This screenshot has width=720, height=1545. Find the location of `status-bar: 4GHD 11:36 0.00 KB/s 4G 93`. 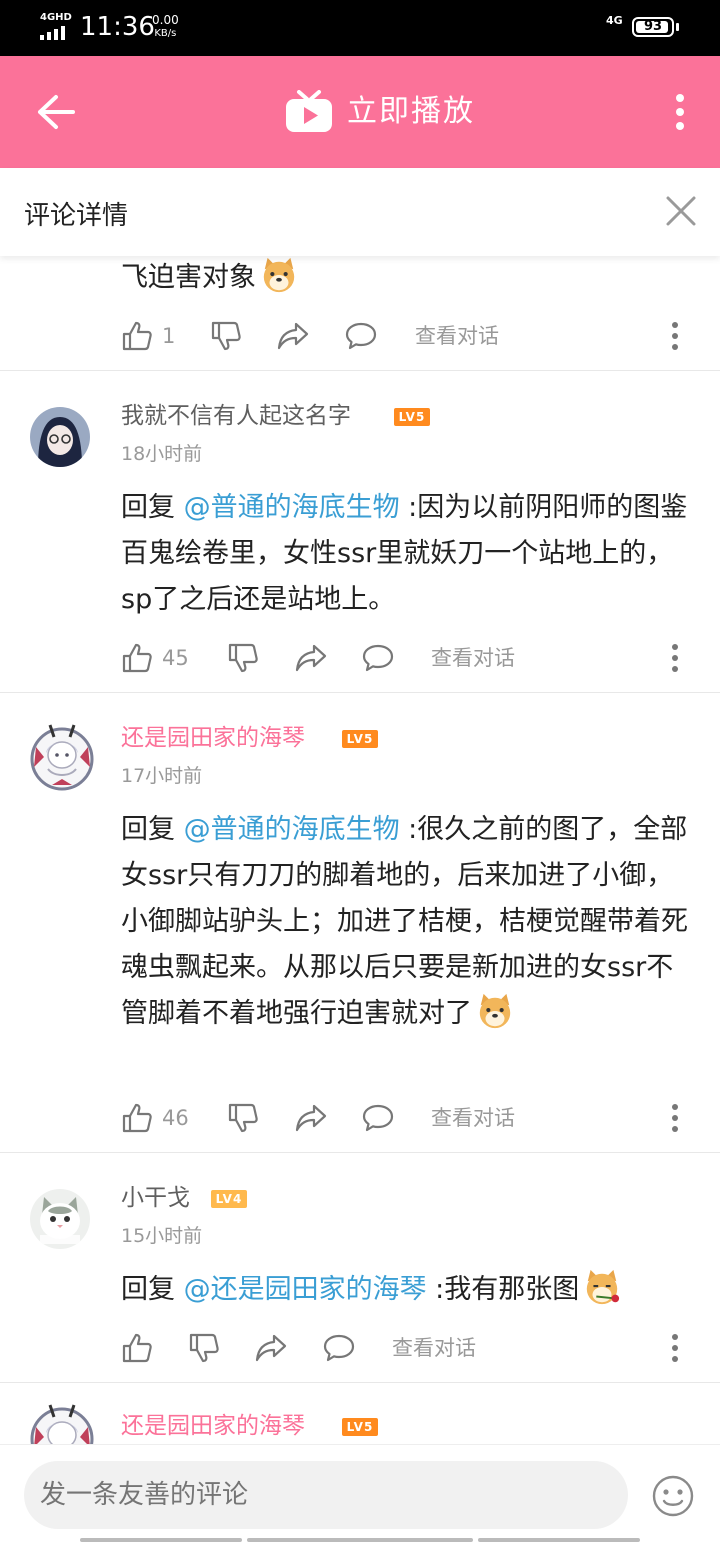

status-bar: 4GHD 11:36 0.00 KB/s 4G 93 is located at coordinates (360, 28).